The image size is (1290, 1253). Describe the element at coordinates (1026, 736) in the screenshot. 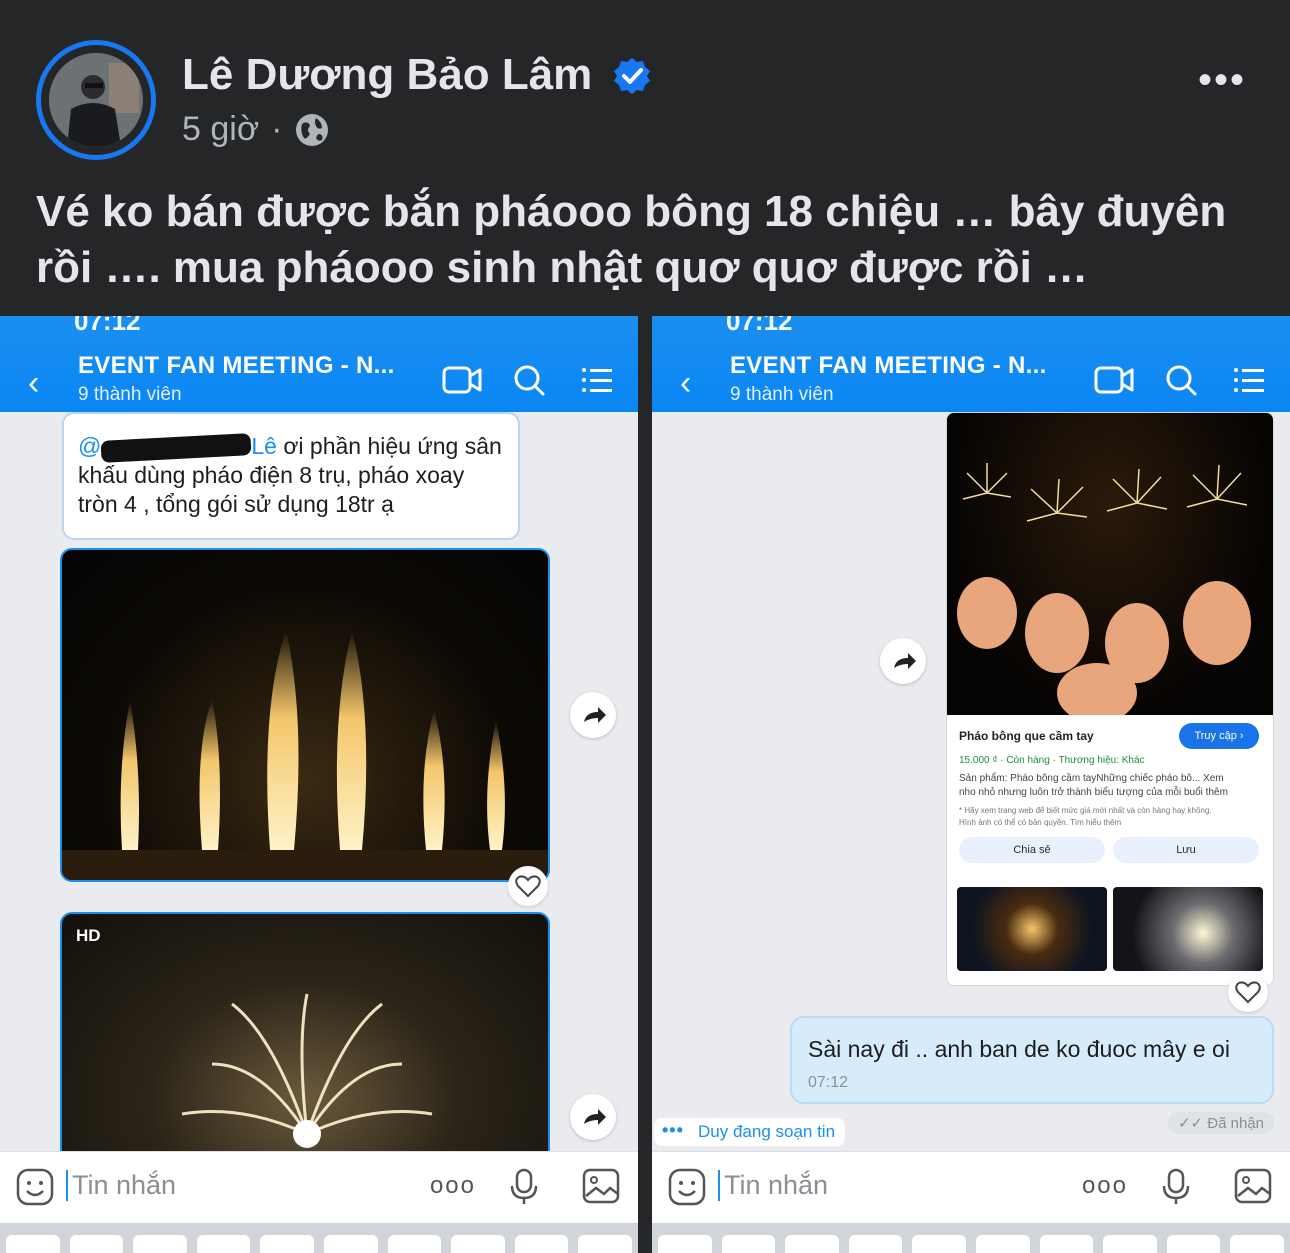

I see `product-name: Pháo bông que cầm tay` at that location.